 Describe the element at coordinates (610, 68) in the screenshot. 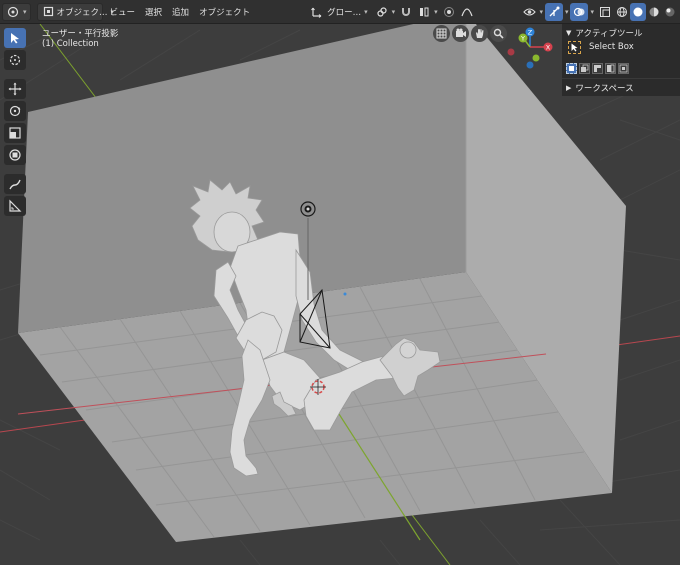

I see `mode-invert-button` at that location.